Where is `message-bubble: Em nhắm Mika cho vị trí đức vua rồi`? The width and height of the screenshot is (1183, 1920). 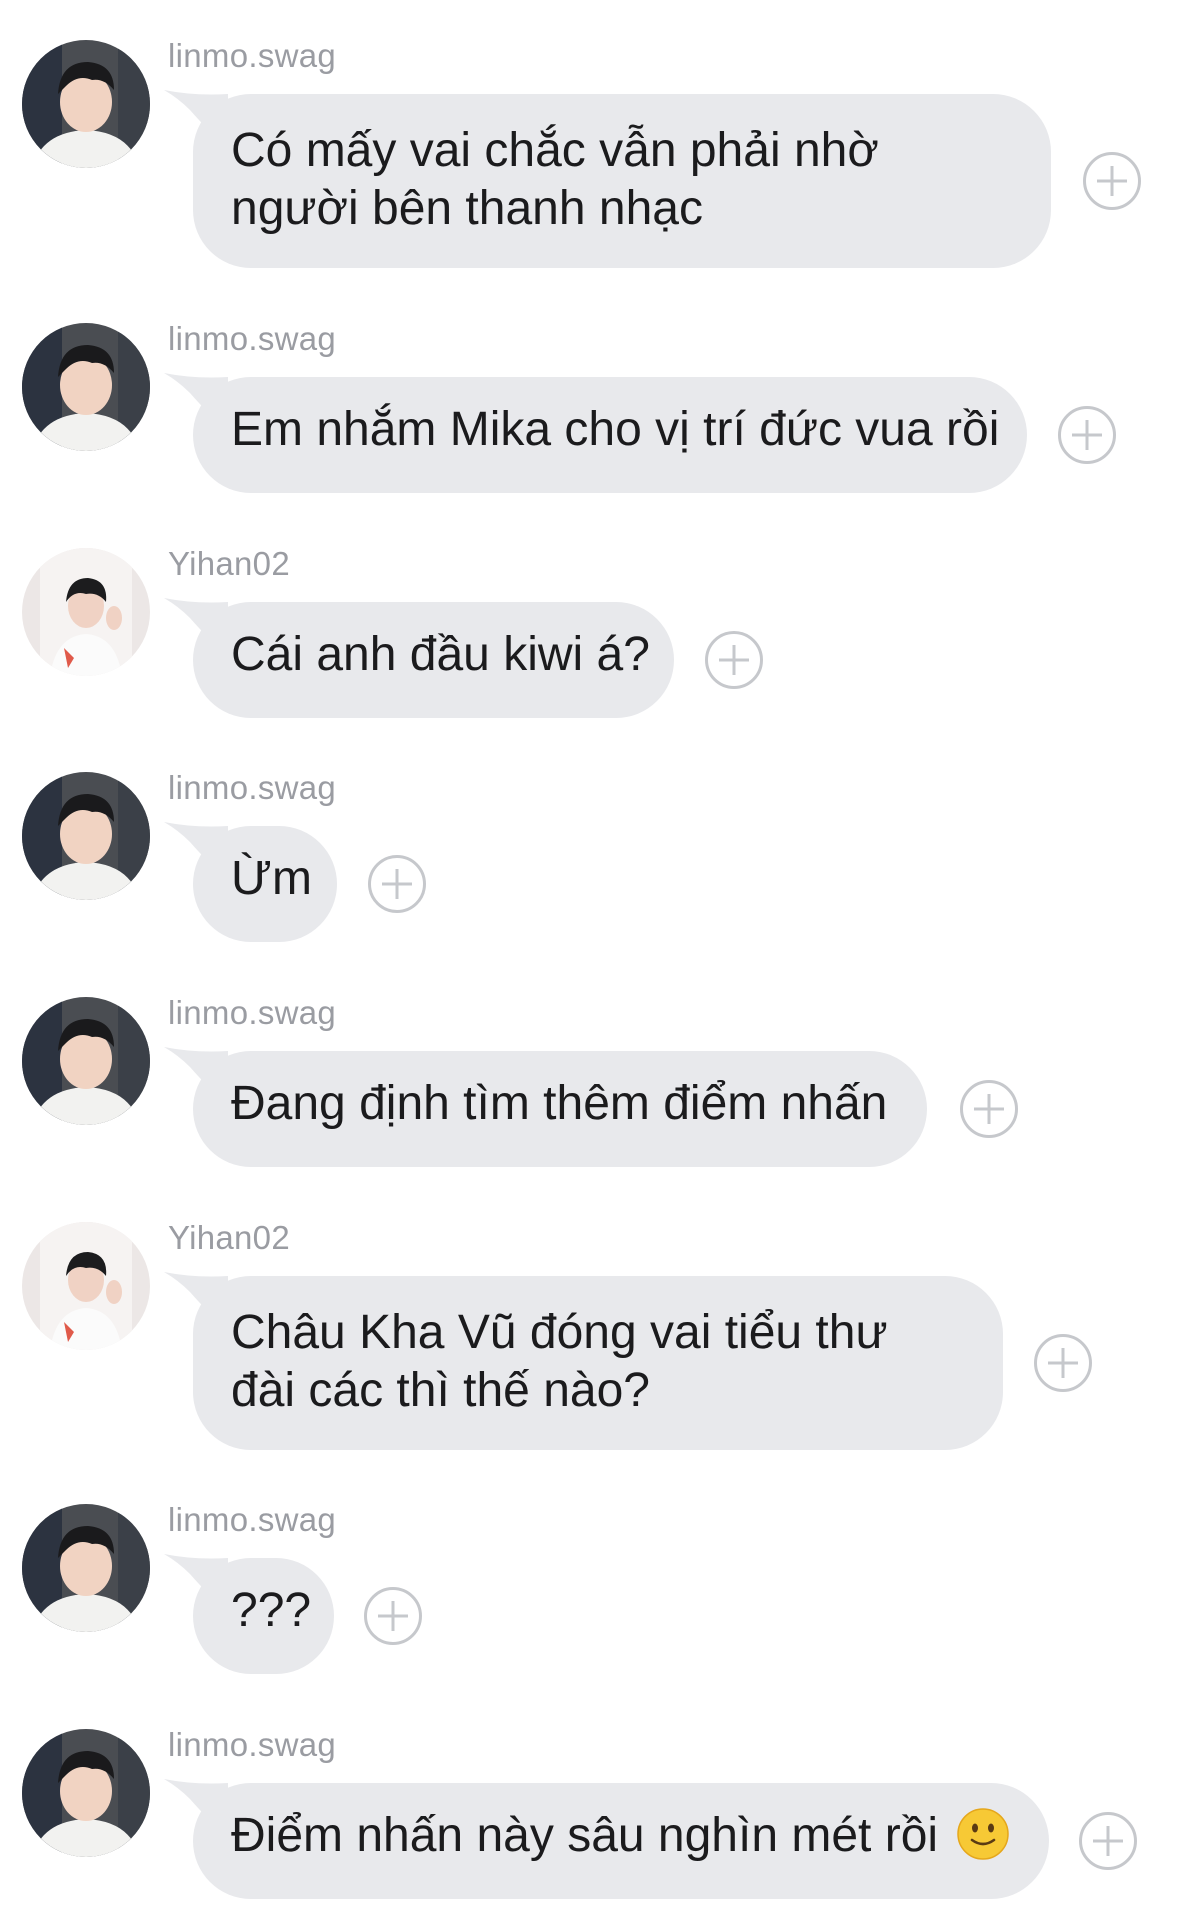
message-bubble: Em nhắm Mika cho vị trí đức vua rồi is located at coordinates (610, 435).